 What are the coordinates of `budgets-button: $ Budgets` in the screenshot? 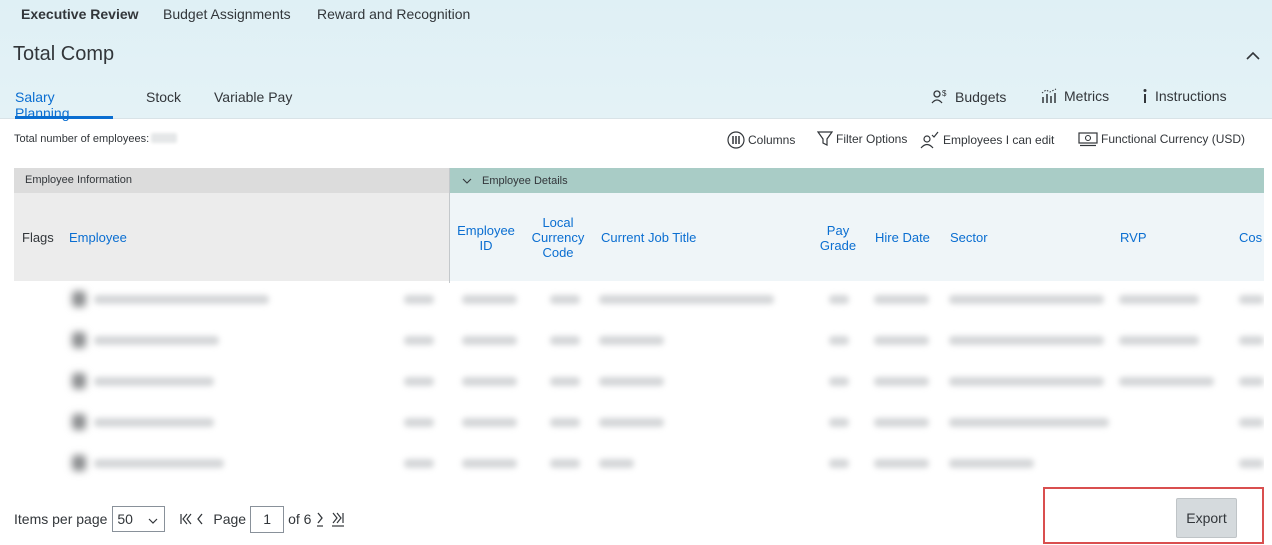 It's located at (968, 97).